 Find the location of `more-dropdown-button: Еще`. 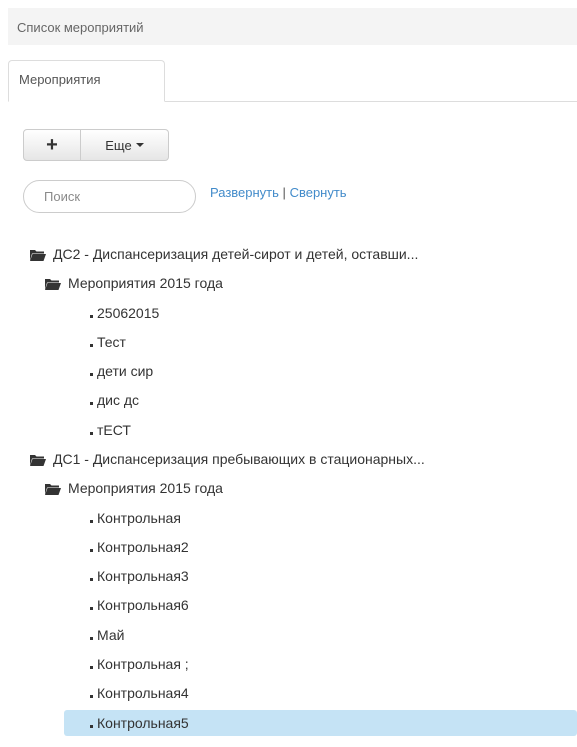

more-dropdown-button: Еще is located at coordinates (125, 145).